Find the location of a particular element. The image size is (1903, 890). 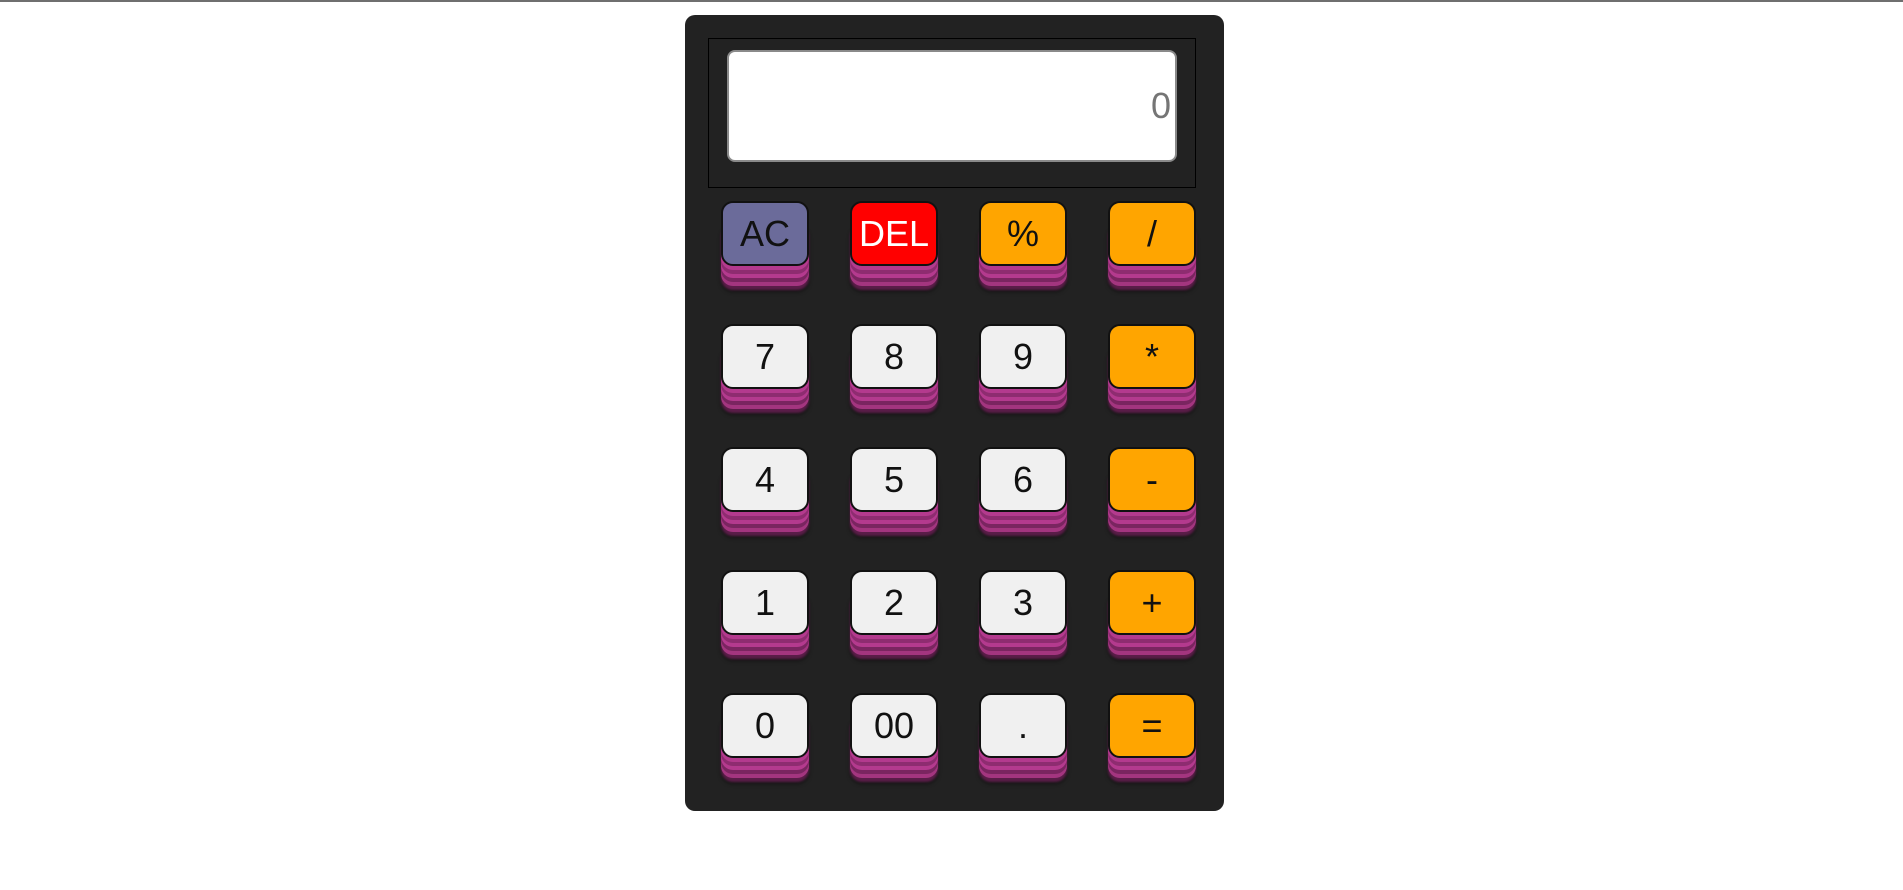

divide-button: / is located at coordinates (1152, 233).